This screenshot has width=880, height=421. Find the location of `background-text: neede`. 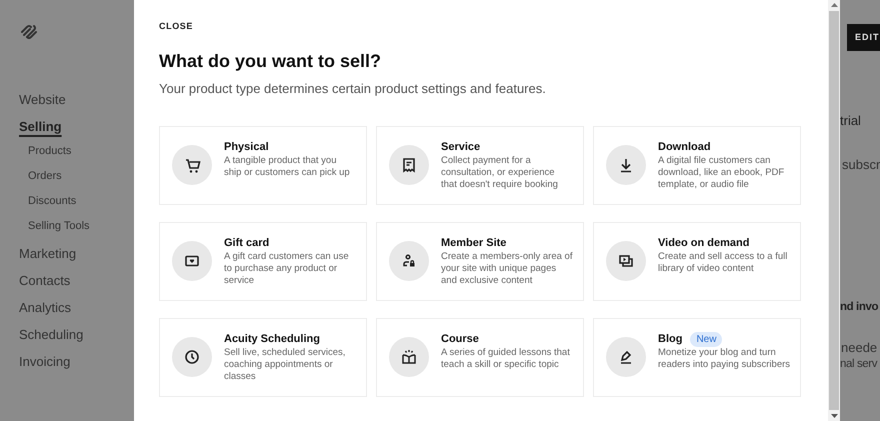

background-text: neede is located at coordinates (859, 347).